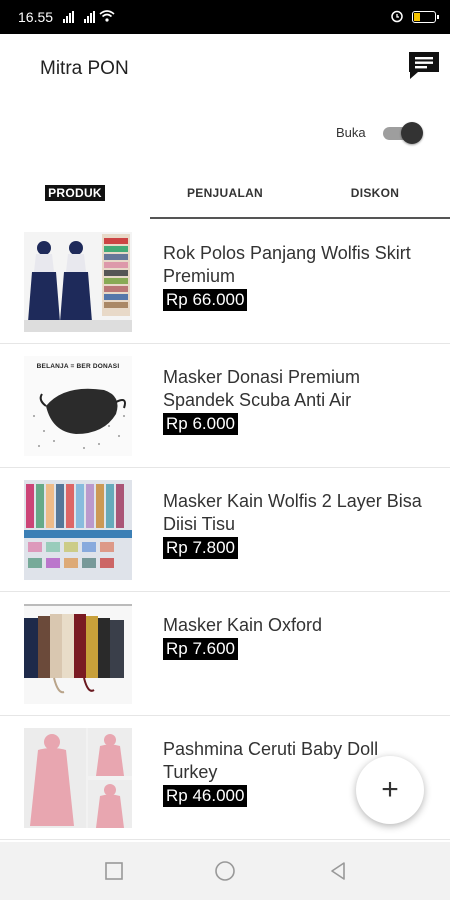 This screenshot has height=900, width=450. Describe the element at coordinates (300, 218) in the screenshot. I see `tab-indicator` at that location.